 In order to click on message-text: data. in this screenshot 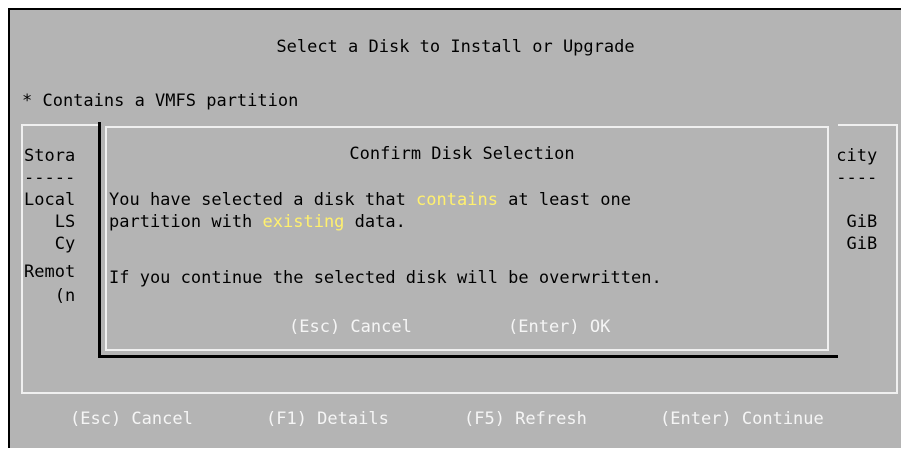, I will do `click(375, 222)`.